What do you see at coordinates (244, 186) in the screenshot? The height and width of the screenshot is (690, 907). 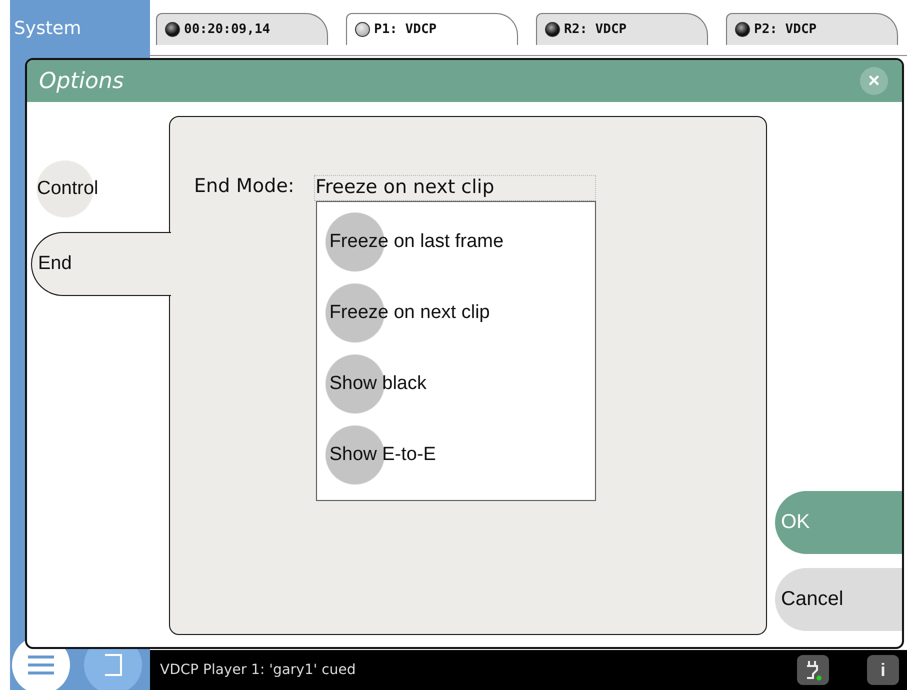 I see `end-mode-label: End Mode:` at bounding box center [244, 186].